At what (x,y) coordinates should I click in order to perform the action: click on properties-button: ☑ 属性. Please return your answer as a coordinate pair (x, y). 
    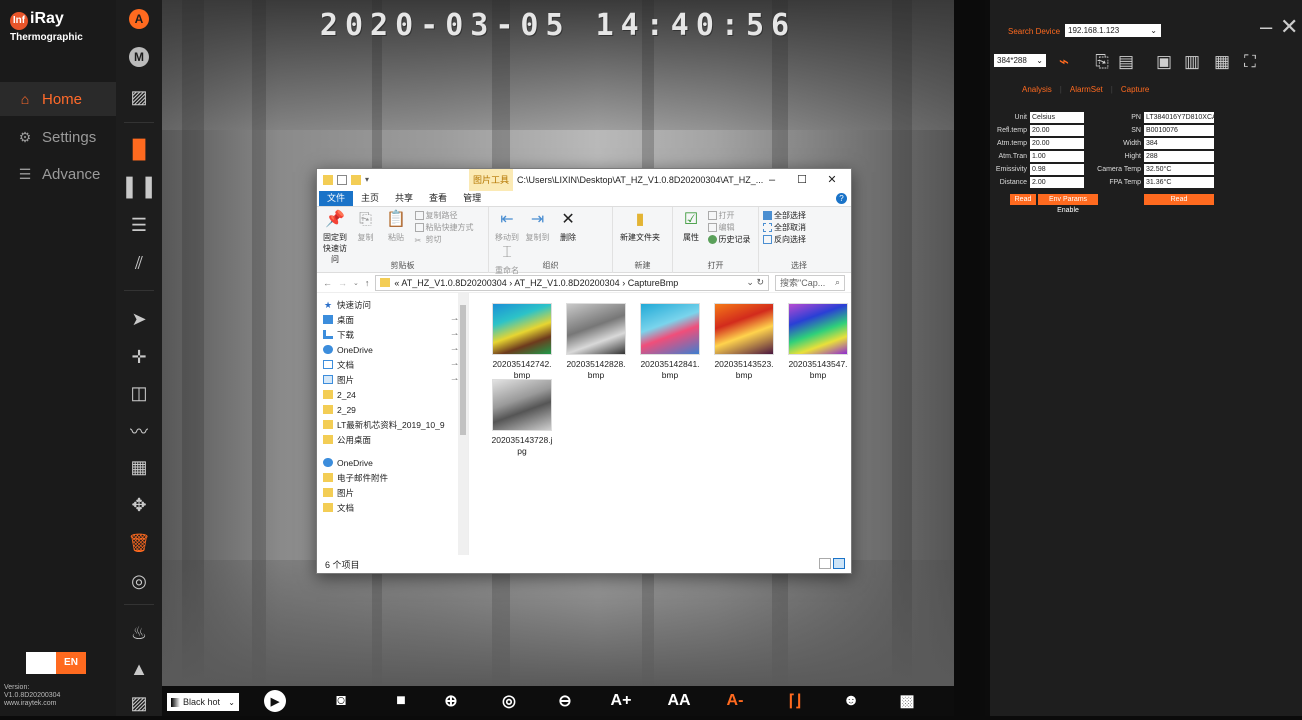
    Looking at the image, I should click on (691, 226).